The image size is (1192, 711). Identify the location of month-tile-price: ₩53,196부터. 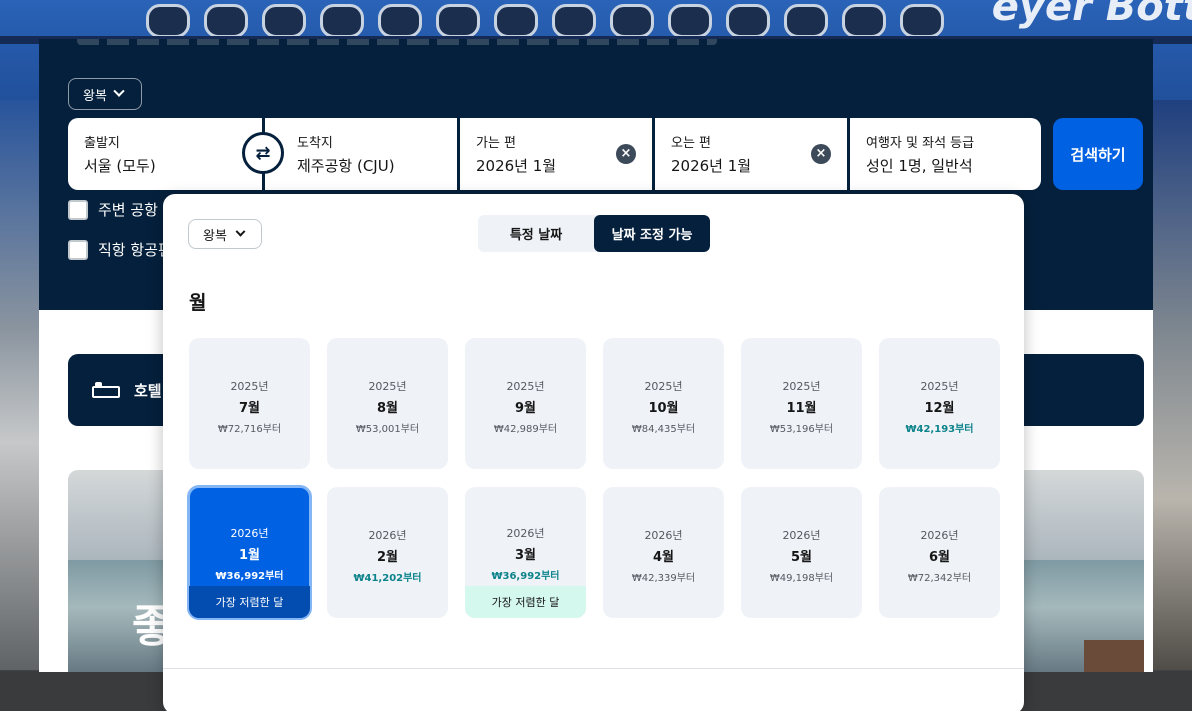
(801, 429).